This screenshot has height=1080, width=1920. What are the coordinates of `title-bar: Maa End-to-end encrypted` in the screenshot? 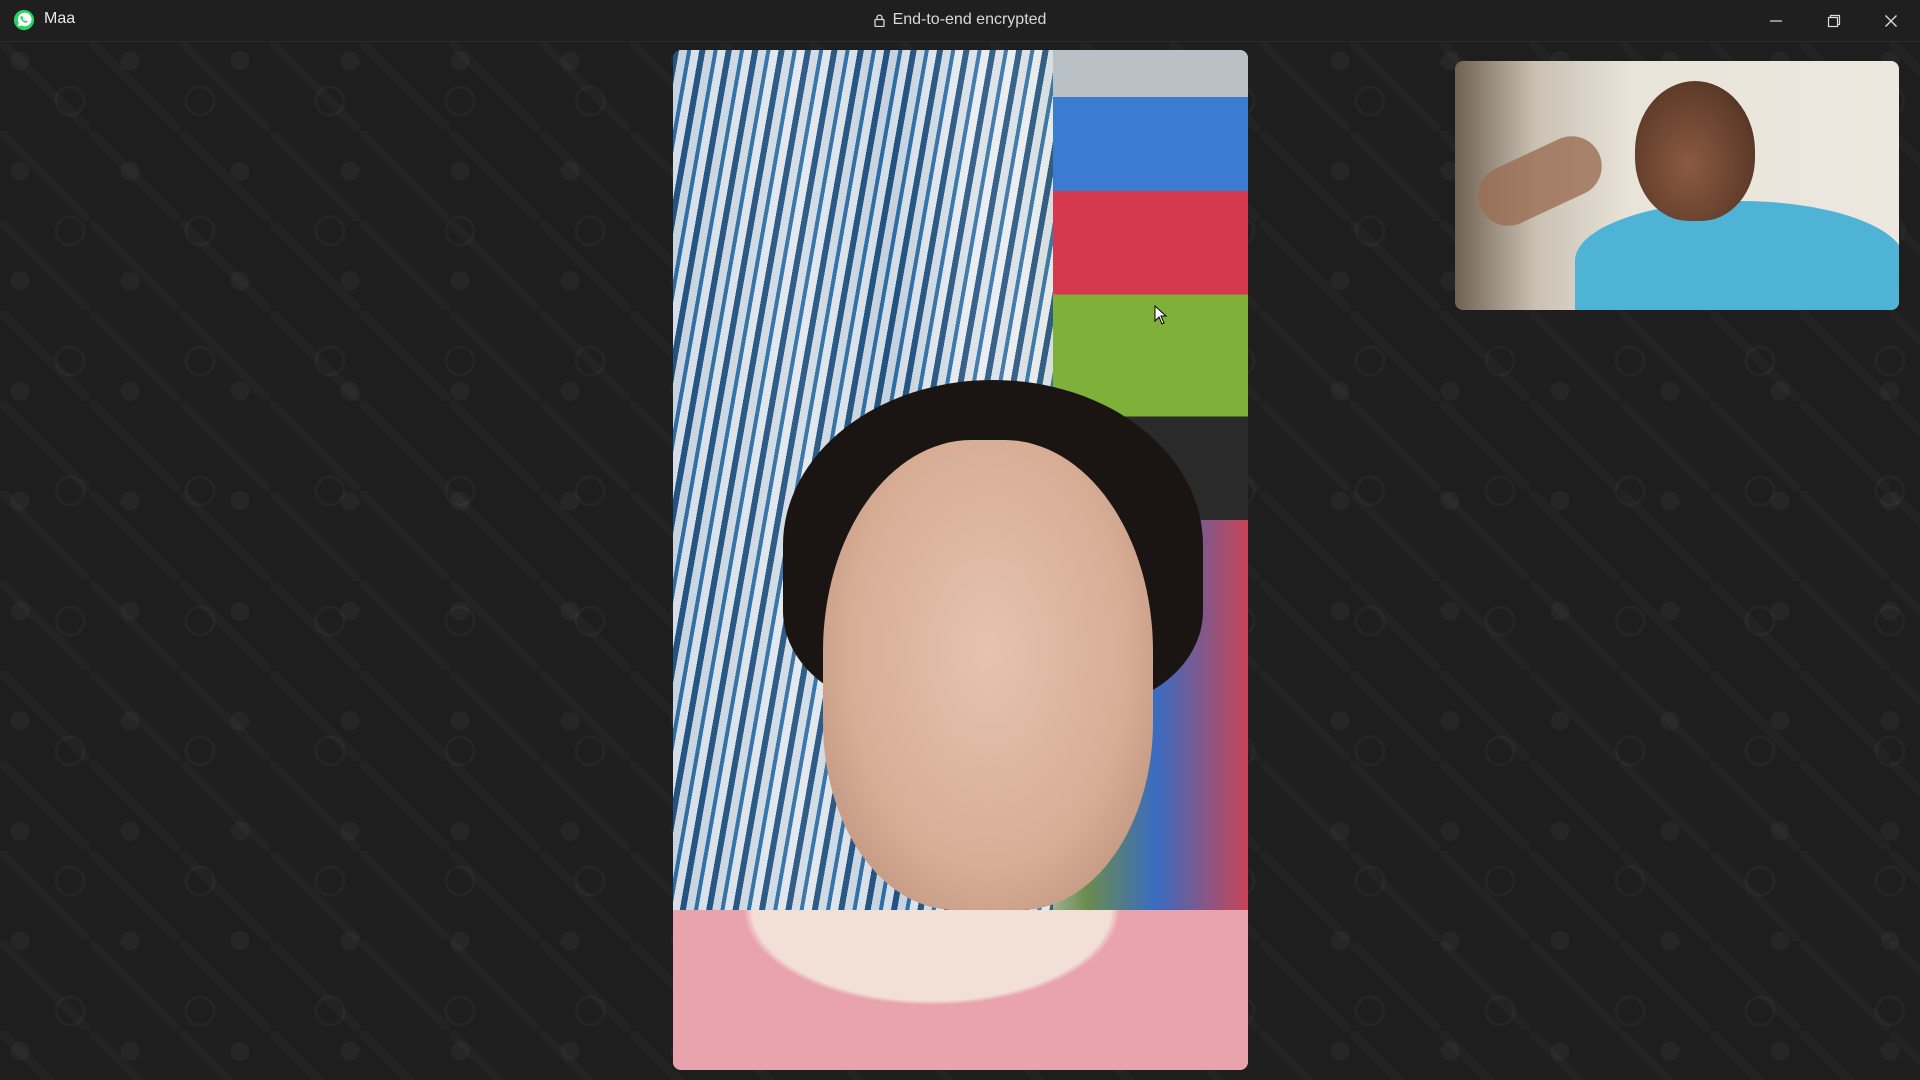 It's located at (960, 21).